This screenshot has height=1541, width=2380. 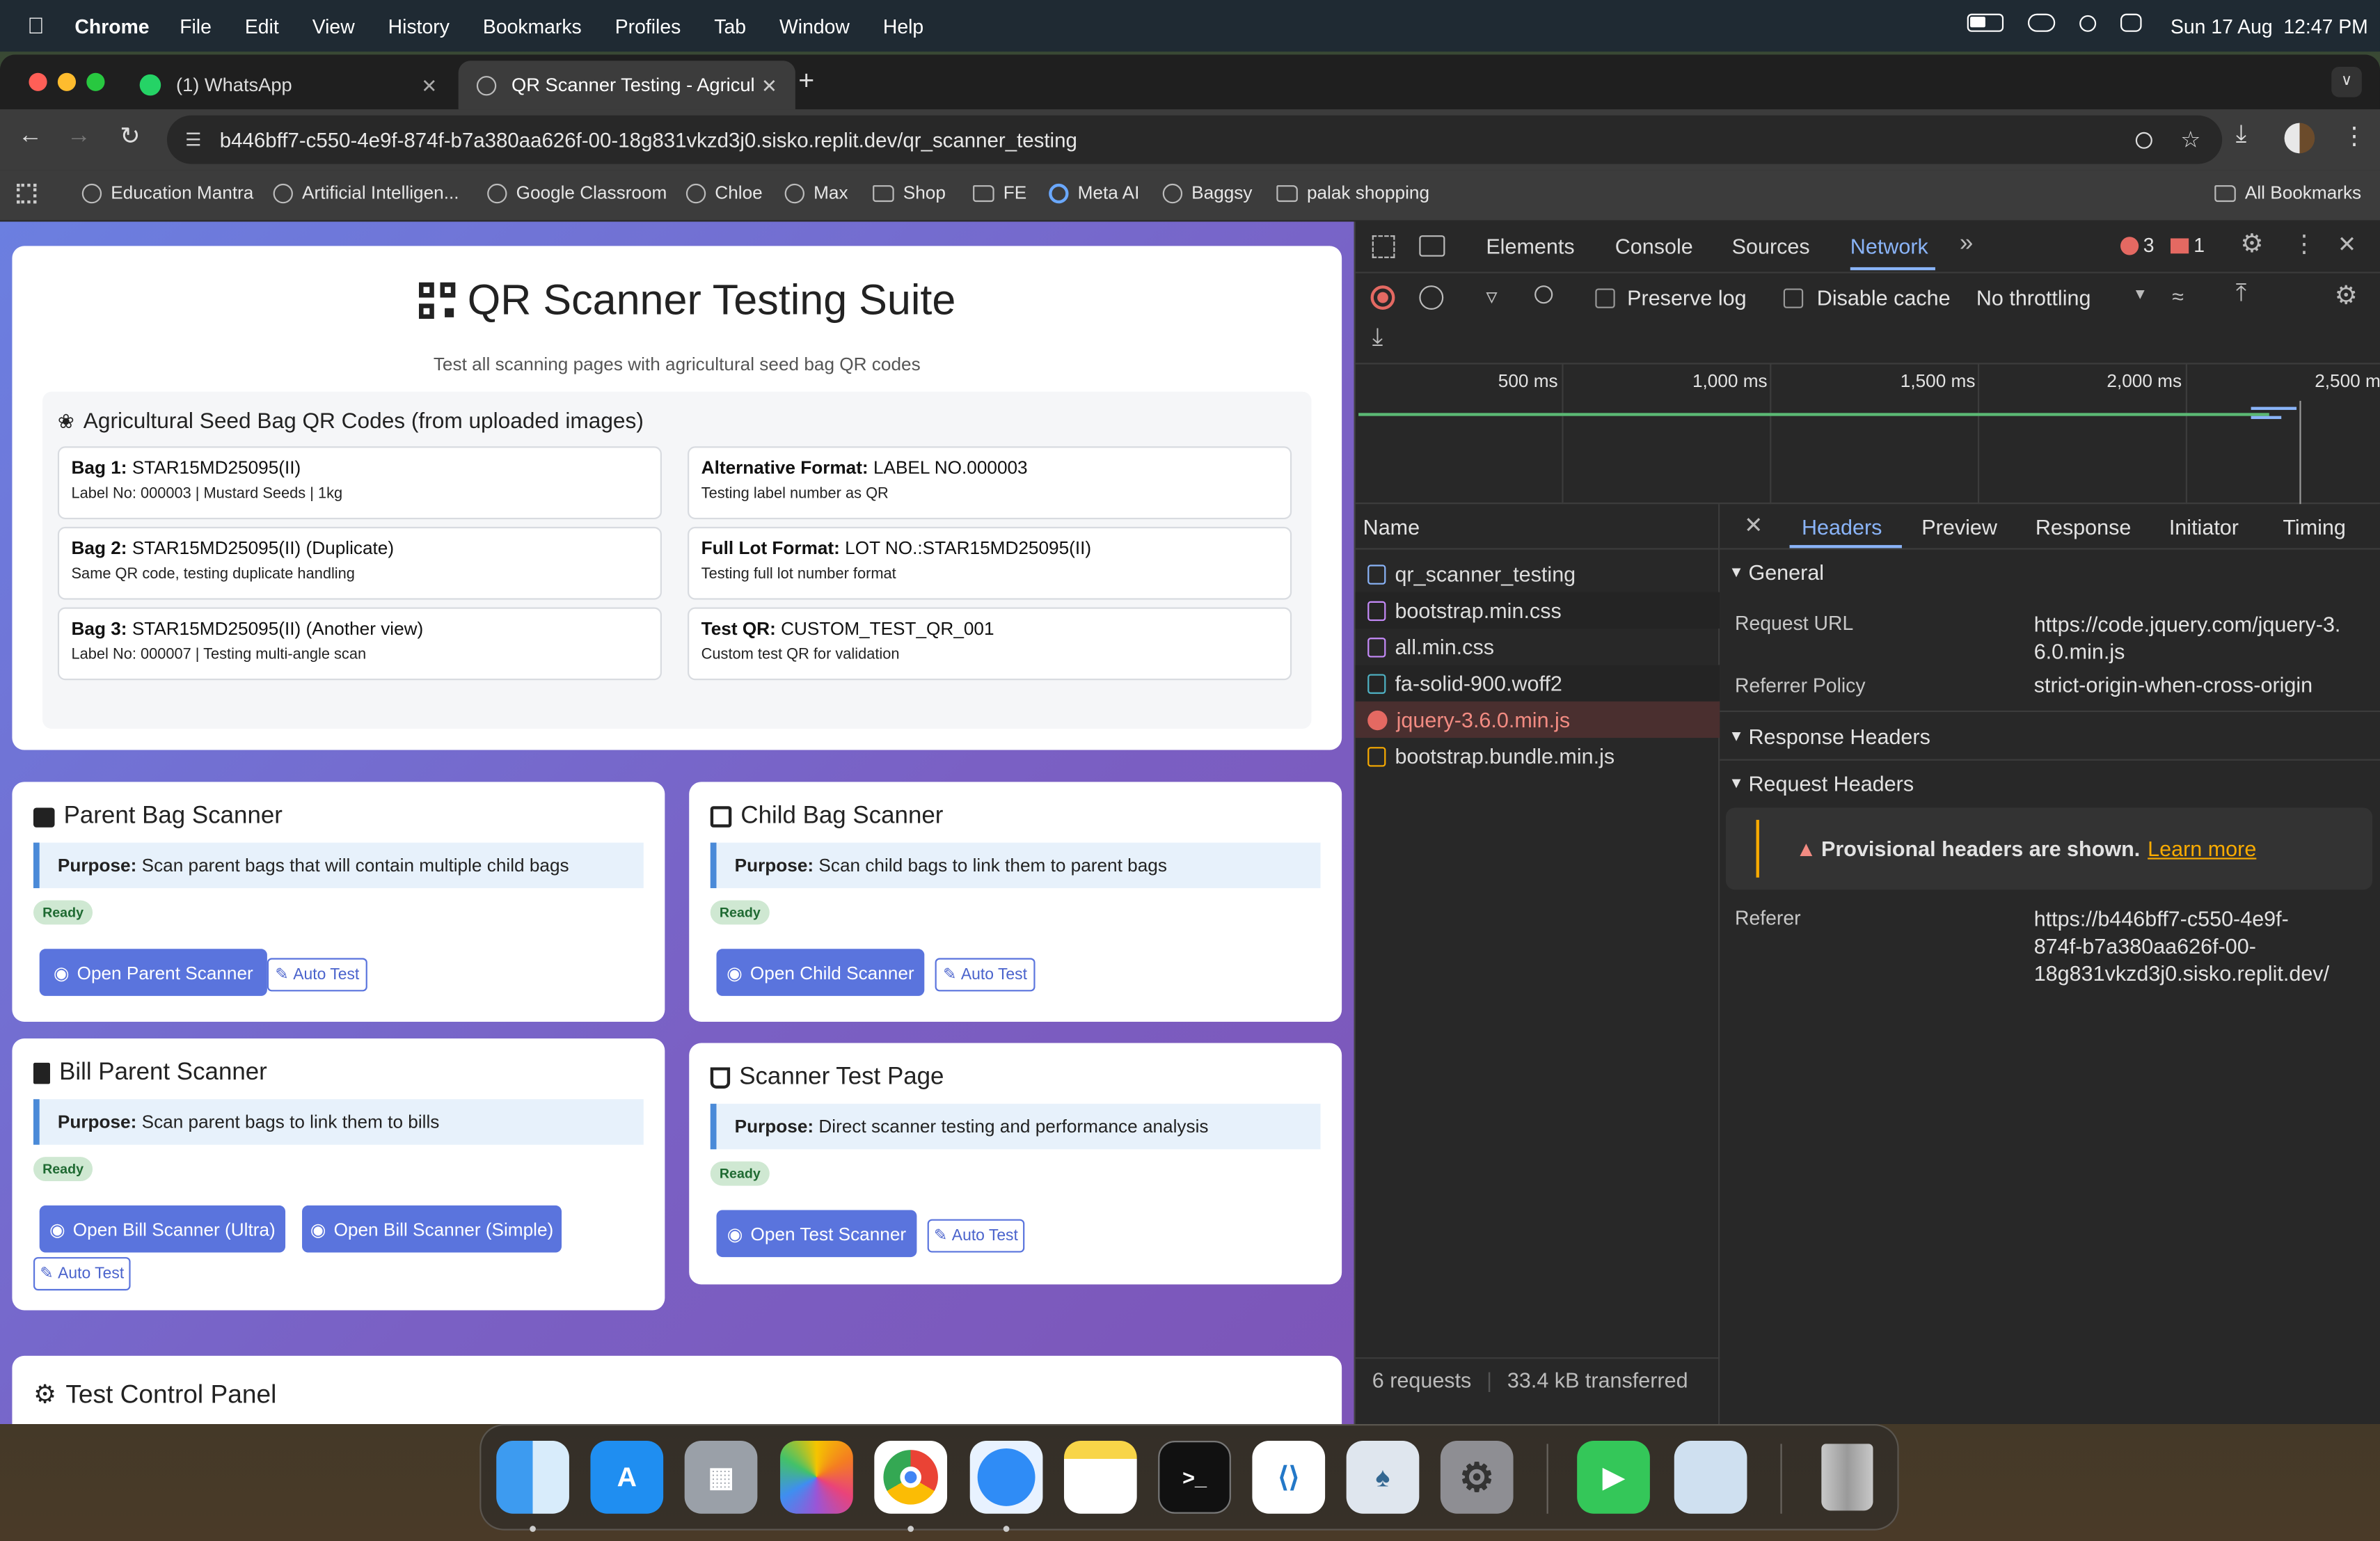 I want to click on open-bill-scanner-ultra-button: ◉ Open Bill Scanner (Ultra), so click(x=162, y=1229).